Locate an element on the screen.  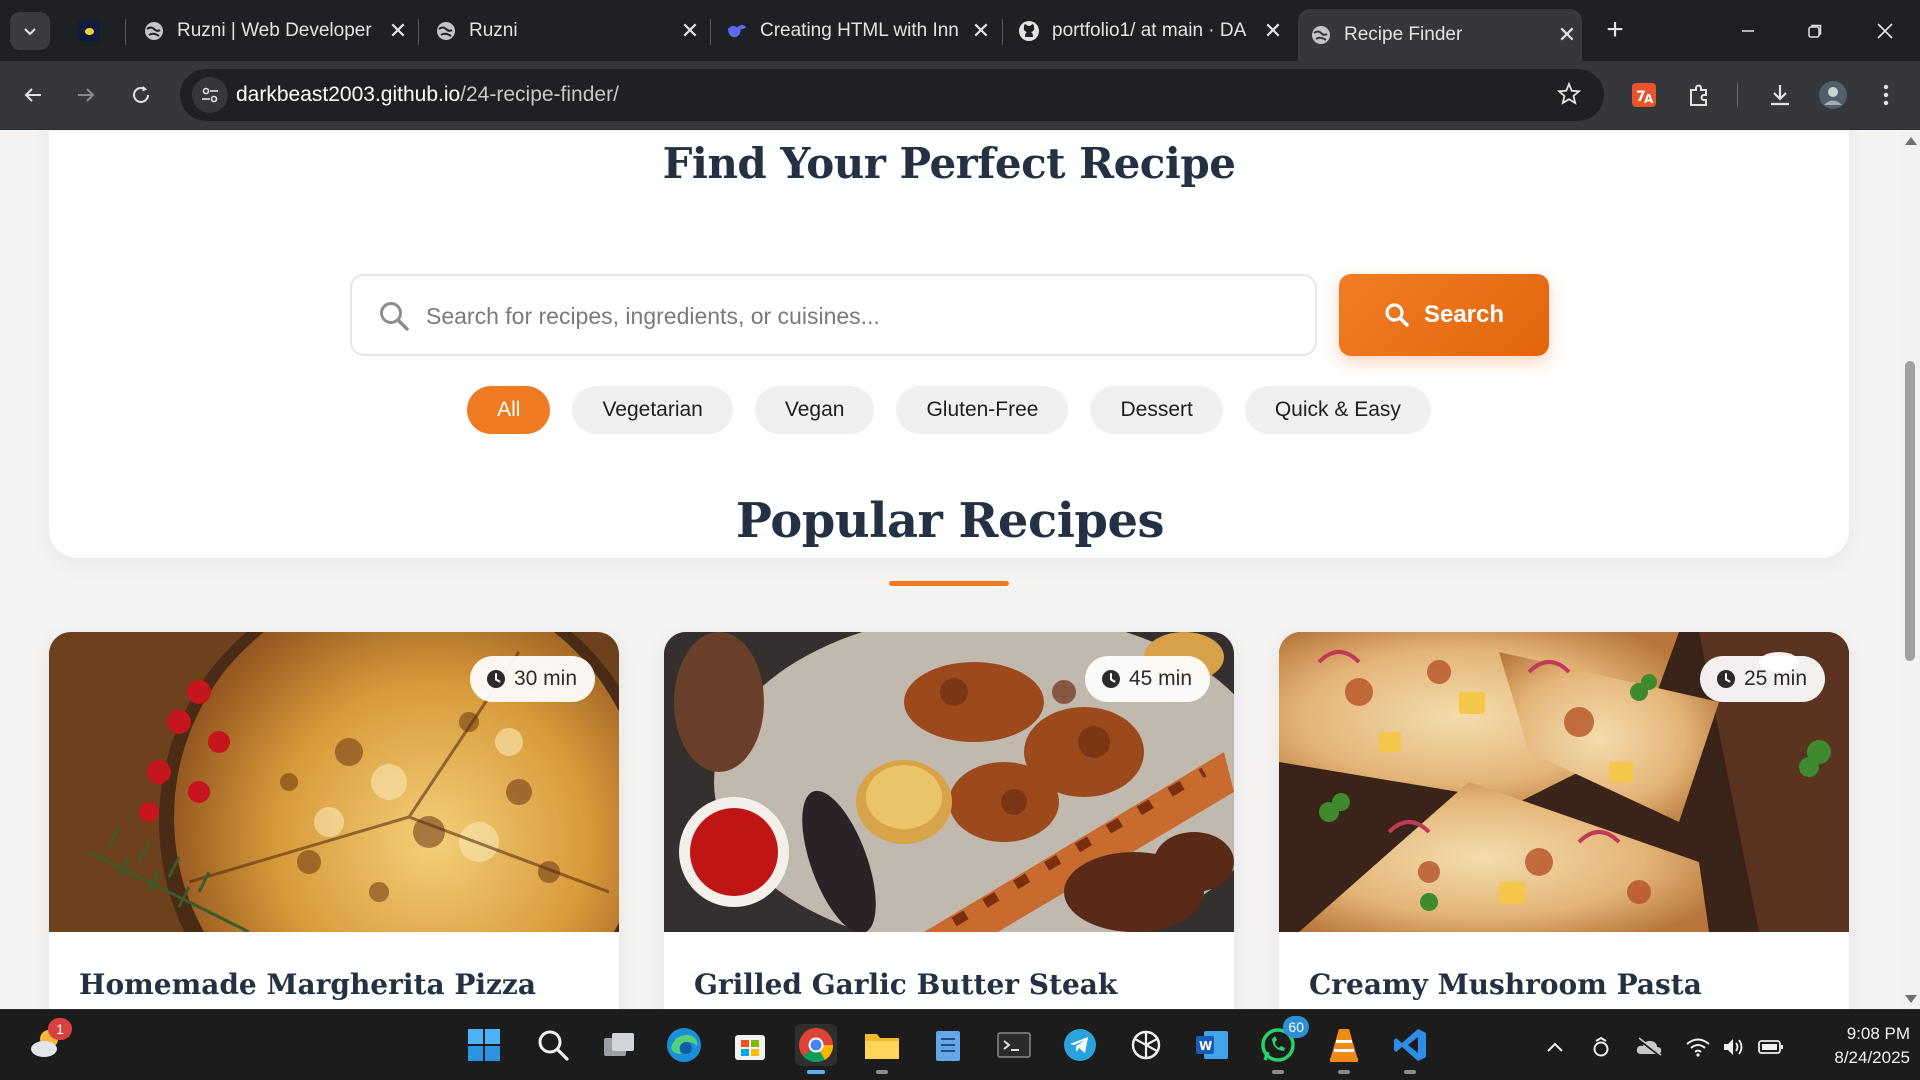
browser-tab-ruzni: Ruzni ✕ is located at coordinates (564, 31).